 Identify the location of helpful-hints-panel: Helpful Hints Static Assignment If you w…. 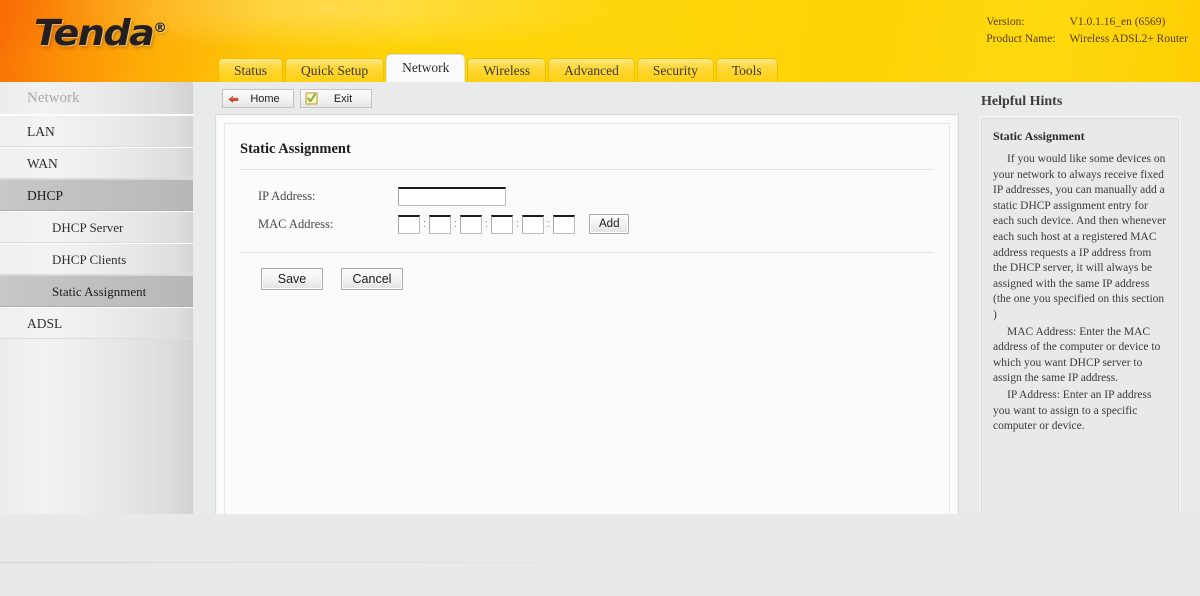
(1081, 312).